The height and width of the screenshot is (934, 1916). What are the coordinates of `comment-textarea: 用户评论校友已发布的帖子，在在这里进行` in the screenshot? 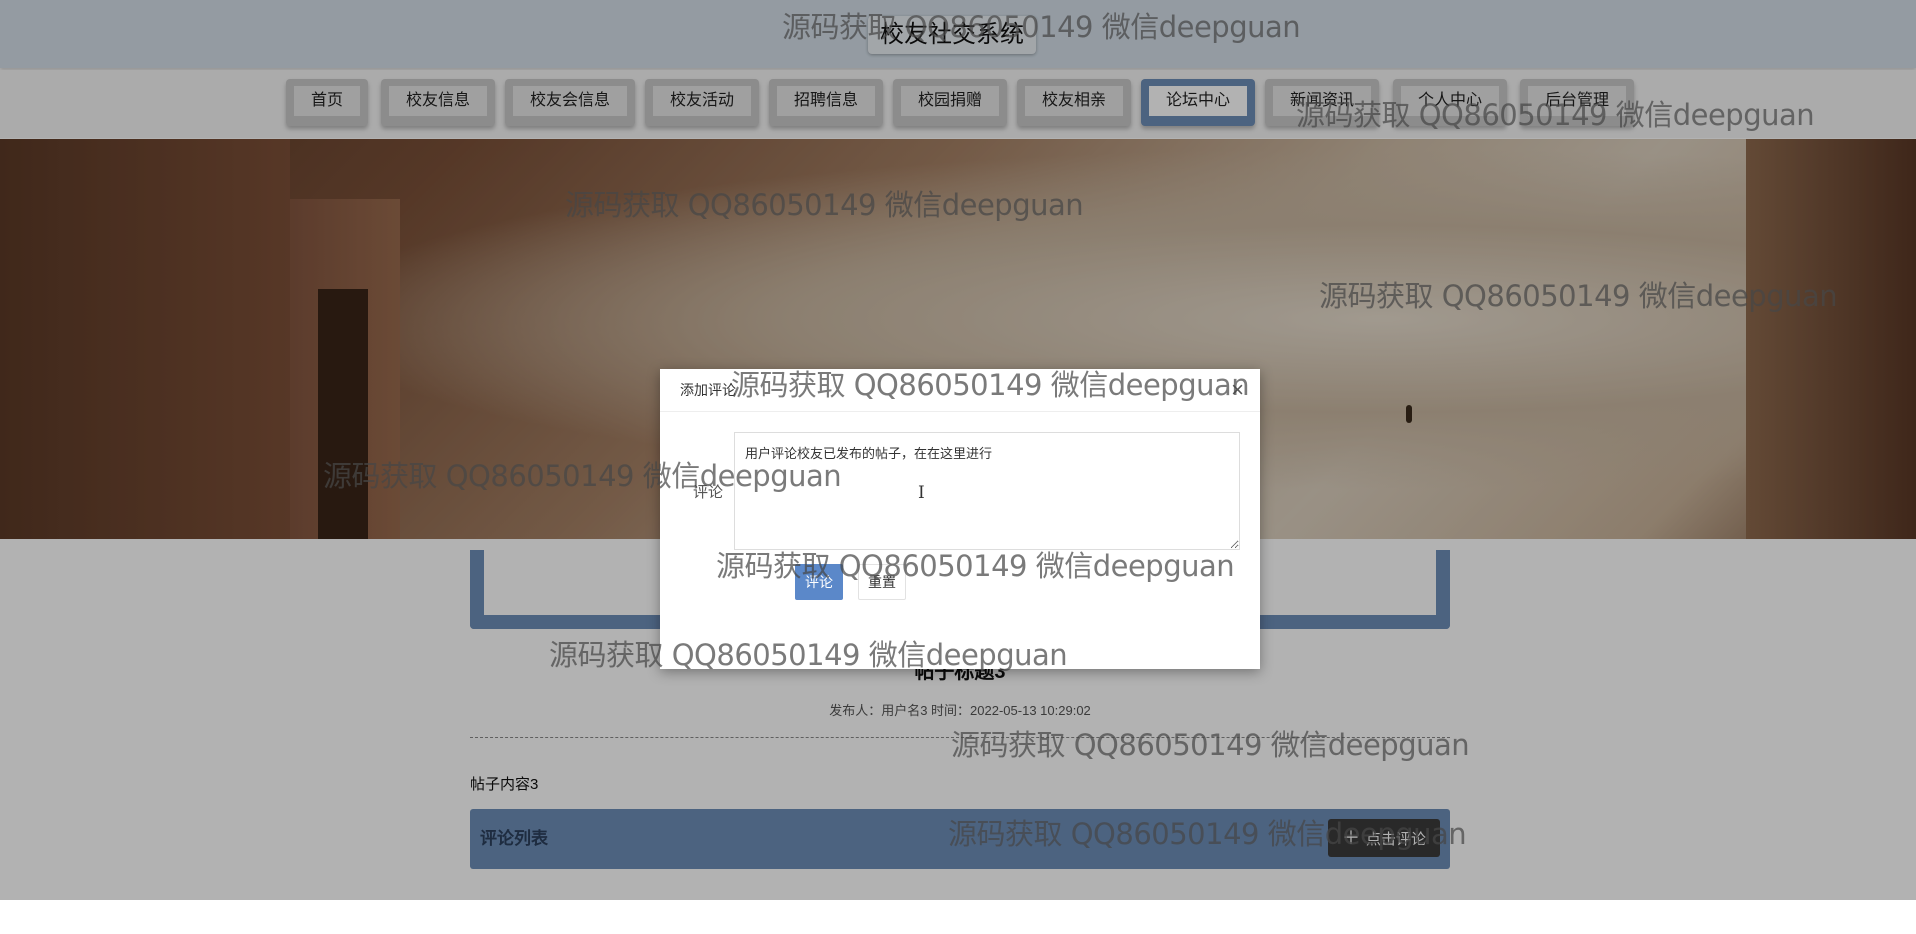 It's located at (987, 491).